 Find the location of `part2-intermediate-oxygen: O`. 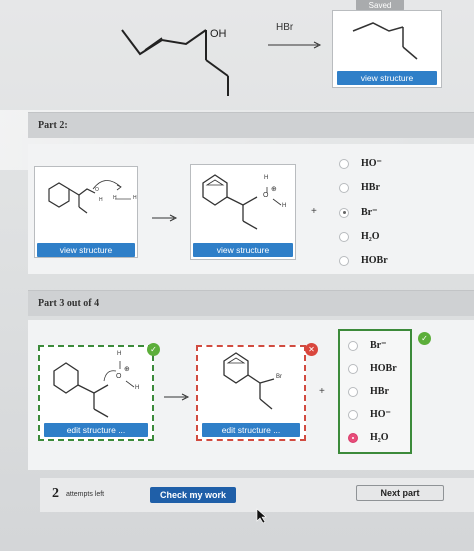

part2-intermediate-oxygen: O is located at coordinates (266, 195).